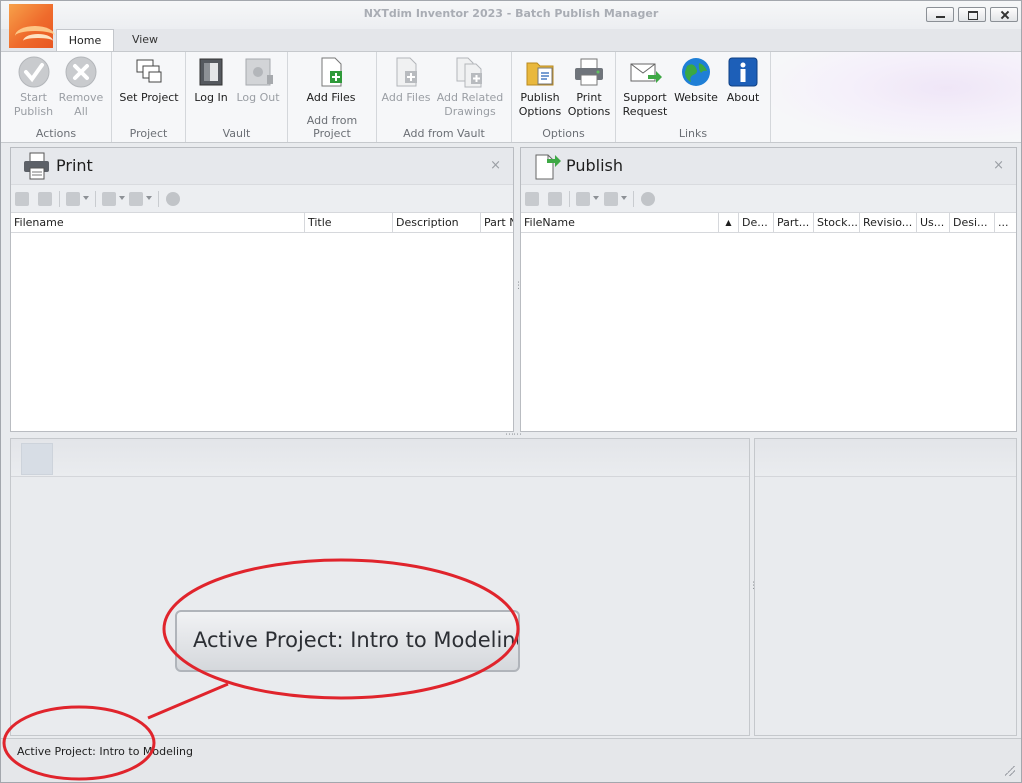 Image resolution: width=1022 pixels, height=783 pixels. What do you see at coordinates (1004, 14) in the screenshot?
I see `close-window-button` at bounding box center [1004, 14].